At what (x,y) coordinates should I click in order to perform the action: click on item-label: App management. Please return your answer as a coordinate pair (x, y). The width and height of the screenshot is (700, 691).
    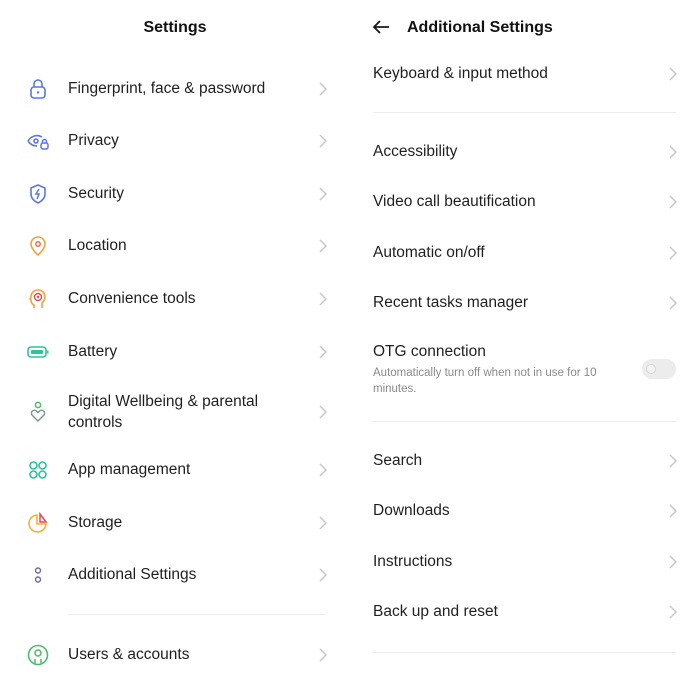
    Looking at the image, I should click on (129, 469).